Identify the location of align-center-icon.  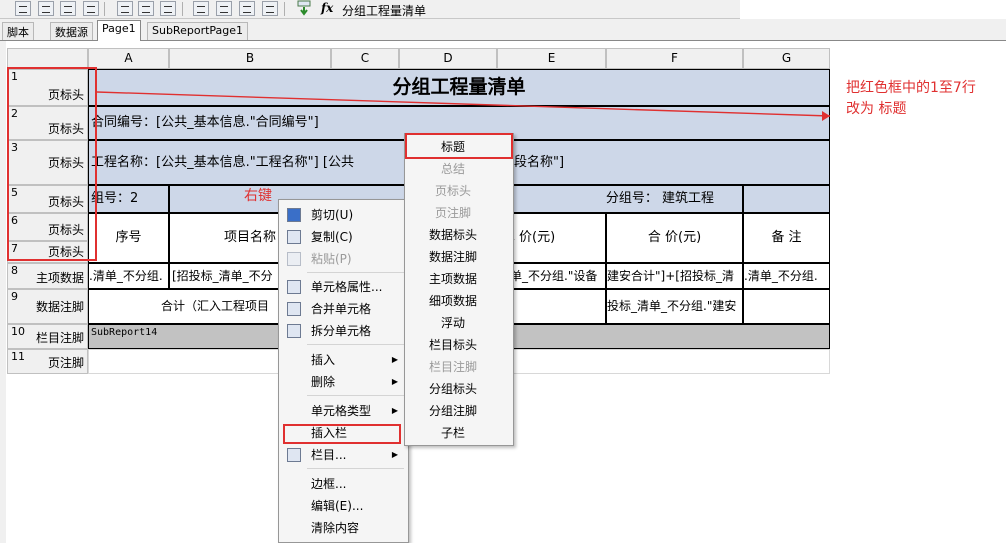
(46, 8).